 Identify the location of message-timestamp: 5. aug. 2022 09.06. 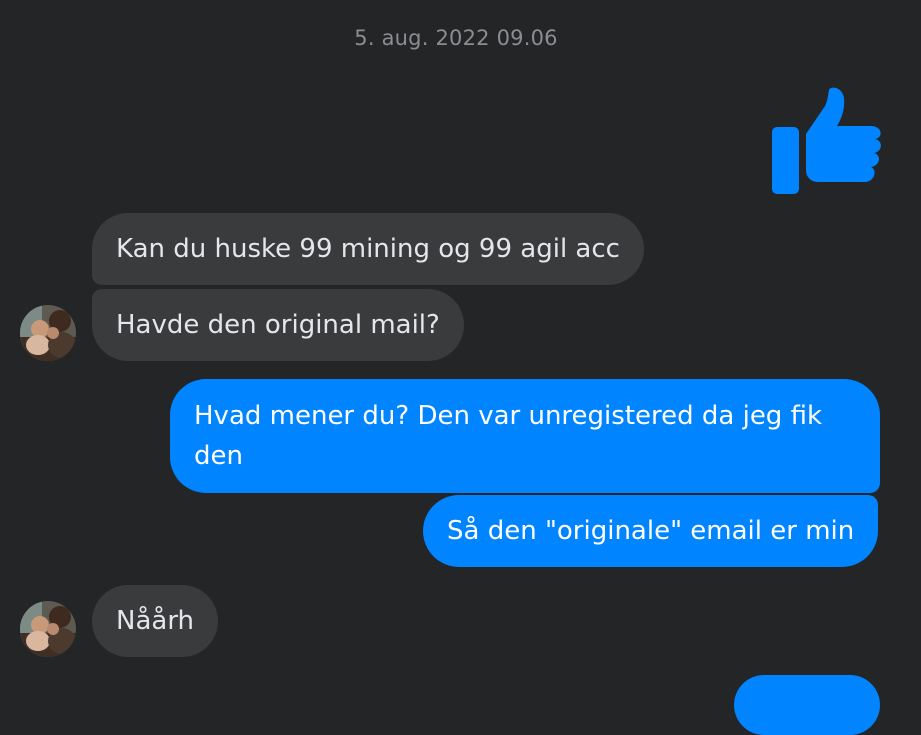
(456, 38).